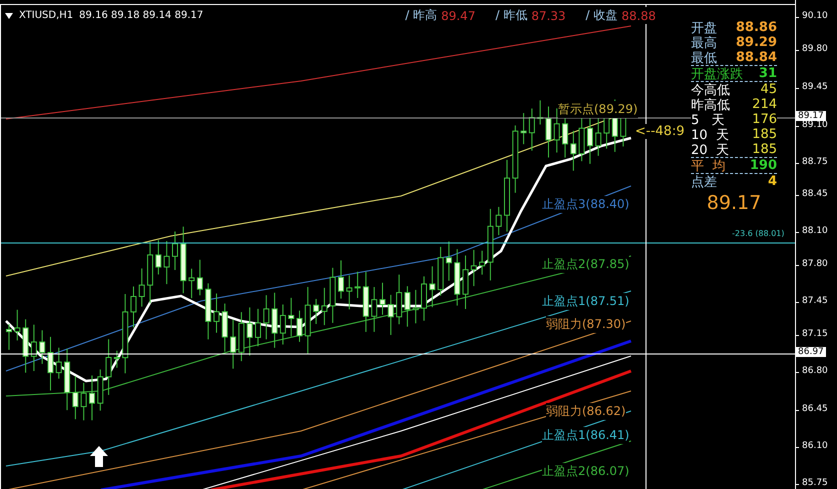  What do you see at coordinates (704, 28) in the screenshot?
I see `info-label: 开盘` at bounding box center [704, 28].